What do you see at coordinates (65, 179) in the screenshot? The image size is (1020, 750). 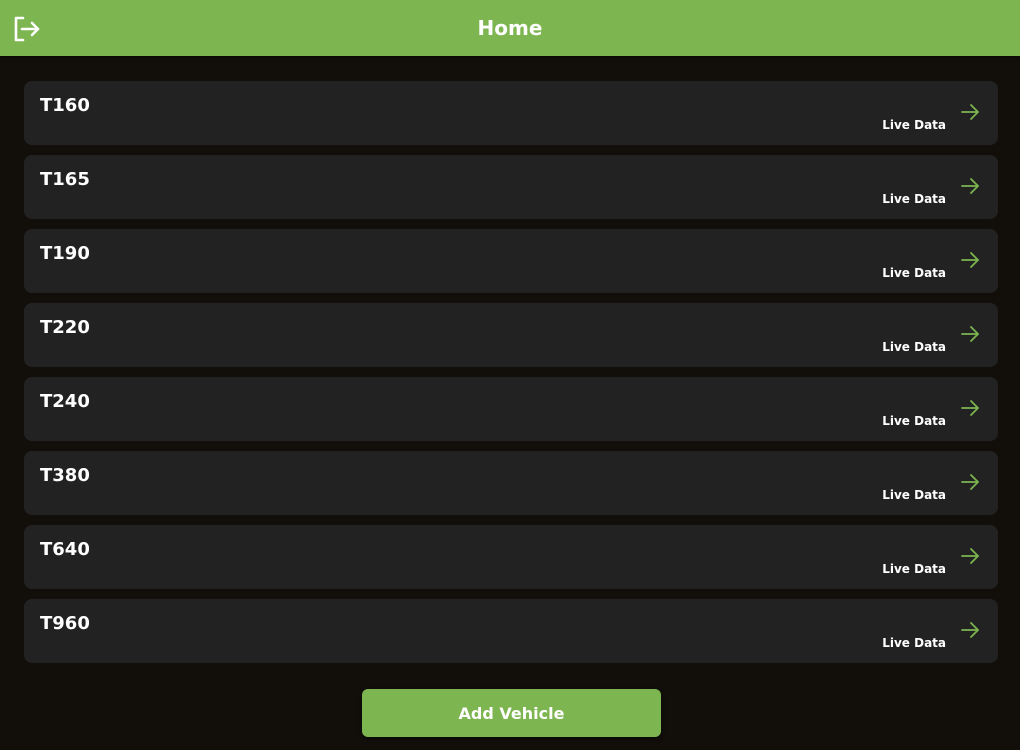 I see `vehicle-name: T165` at bounding box center [65, 179].